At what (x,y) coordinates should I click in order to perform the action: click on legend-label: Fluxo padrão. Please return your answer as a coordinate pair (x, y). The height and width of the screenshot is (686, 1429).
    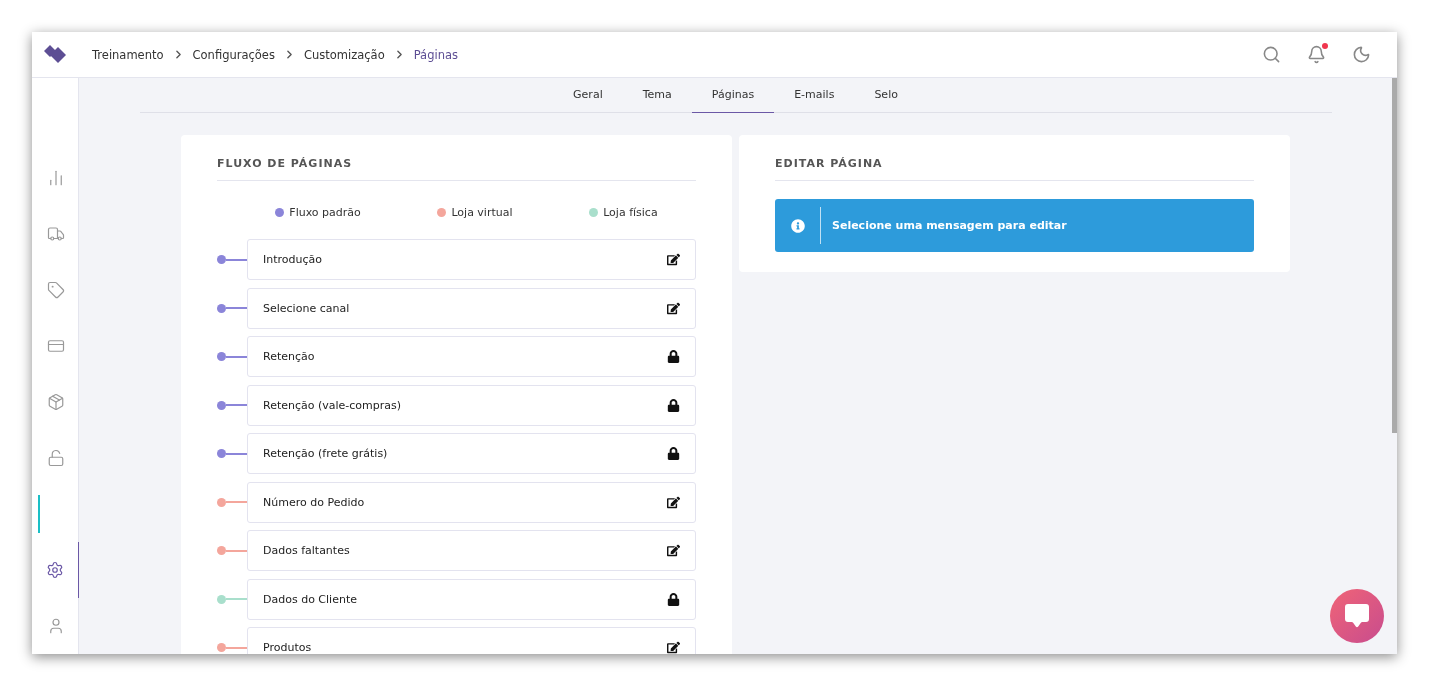
    Looking at the image, I should click on (325, 212).